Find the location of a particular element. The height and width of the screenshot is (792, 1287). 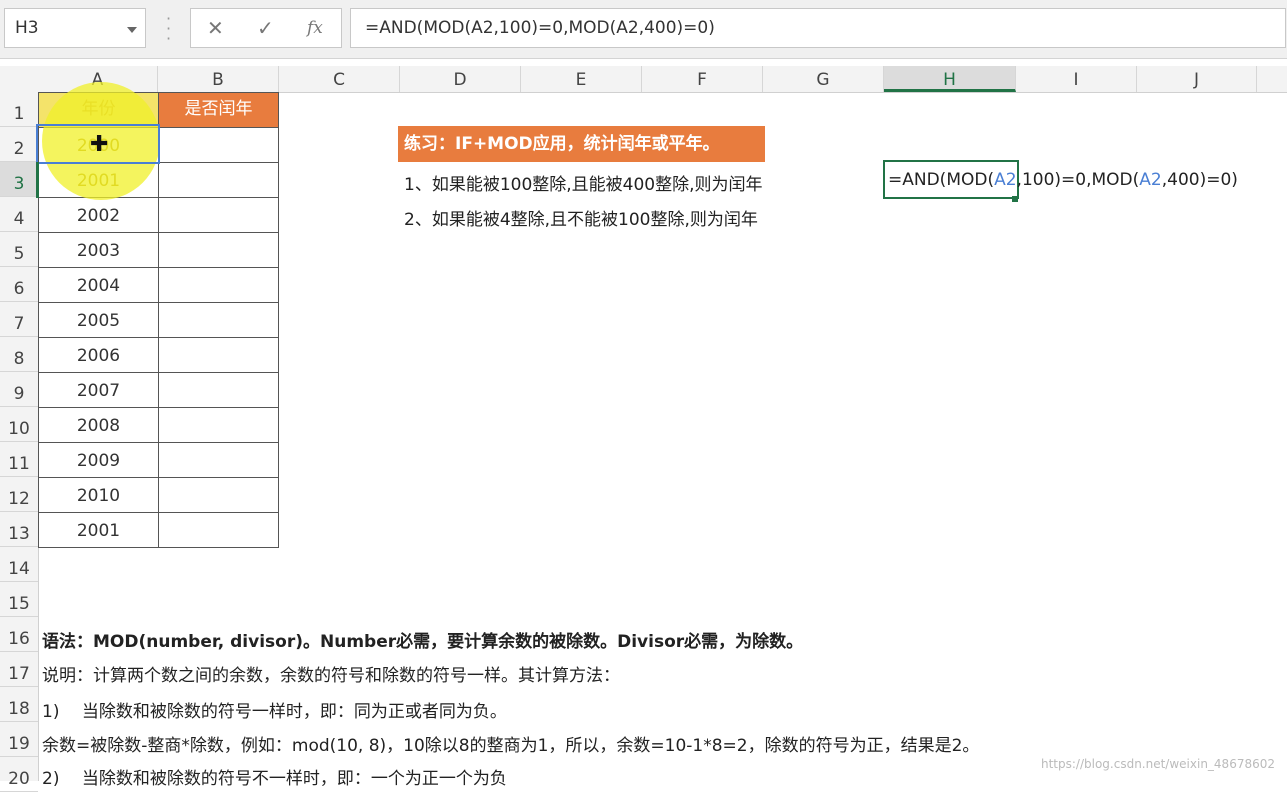

column-headers: A B C D E F G H I J is located at coordinates (643, 79).